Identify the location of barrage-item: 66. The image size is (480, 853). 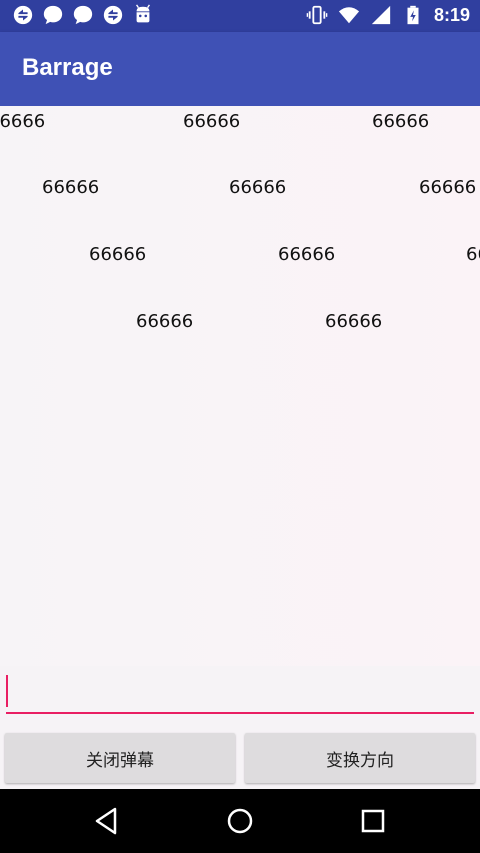
(473, 254).